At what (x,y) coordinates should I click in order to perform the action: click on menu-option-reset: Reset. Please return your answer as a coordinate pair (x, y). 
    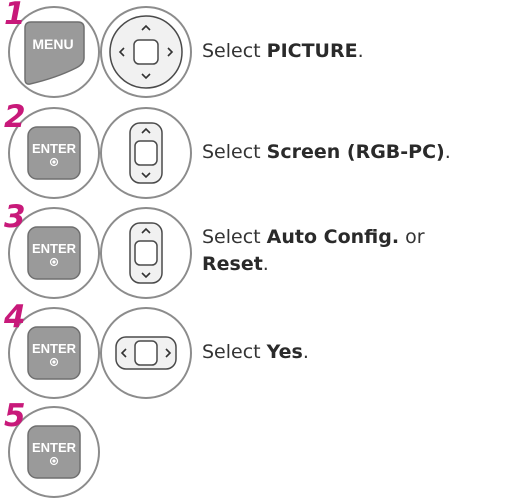
    Looking at the image, I should click on (232, 264).